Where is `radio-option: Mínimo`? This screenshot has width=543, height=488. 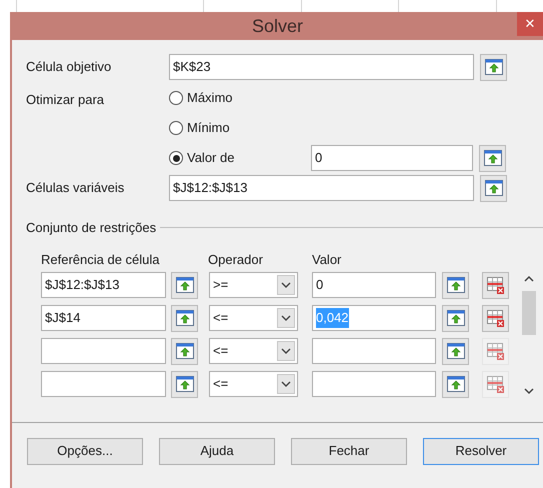 radio-option: Mínimo is located at coordinates (240, 128).